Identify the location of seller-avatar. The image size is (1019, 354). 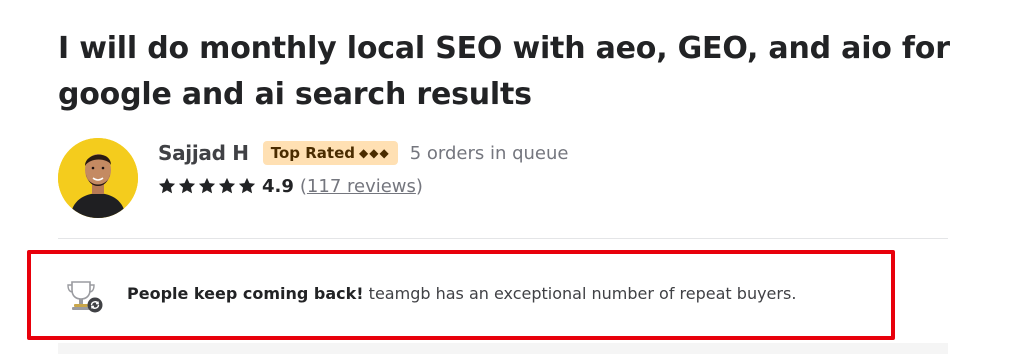
(98, 178).